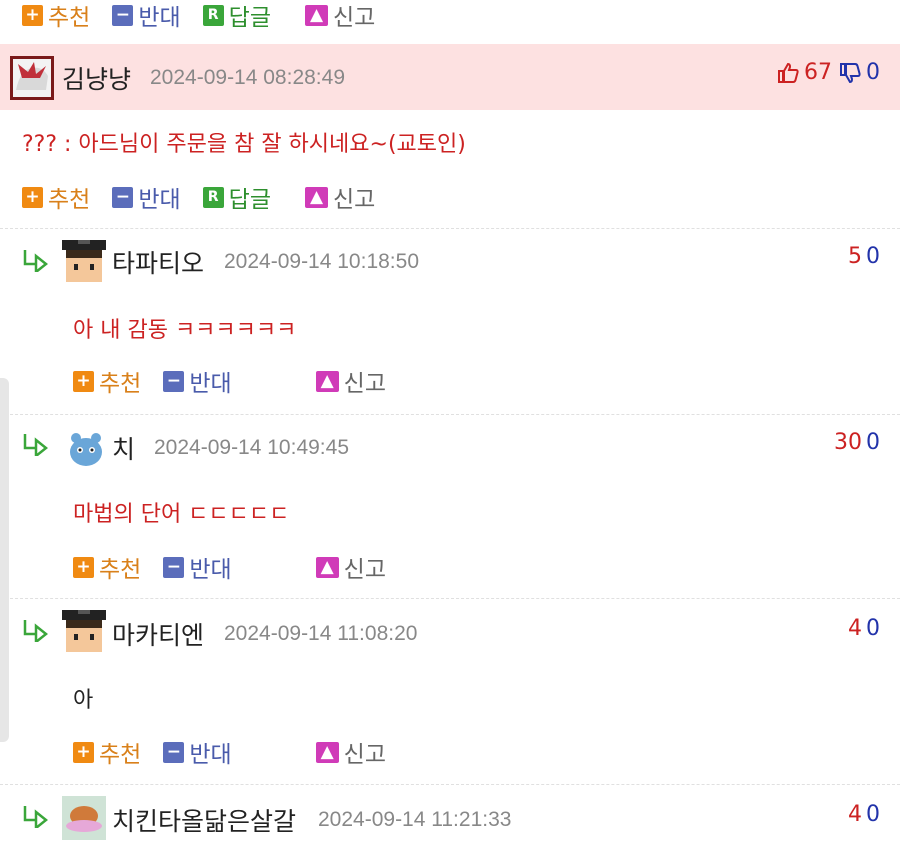 This screenshot has width=900, height=858. I want to click on comment-timestamp: 2024-09-14 08:28:49, so click(247, 77).